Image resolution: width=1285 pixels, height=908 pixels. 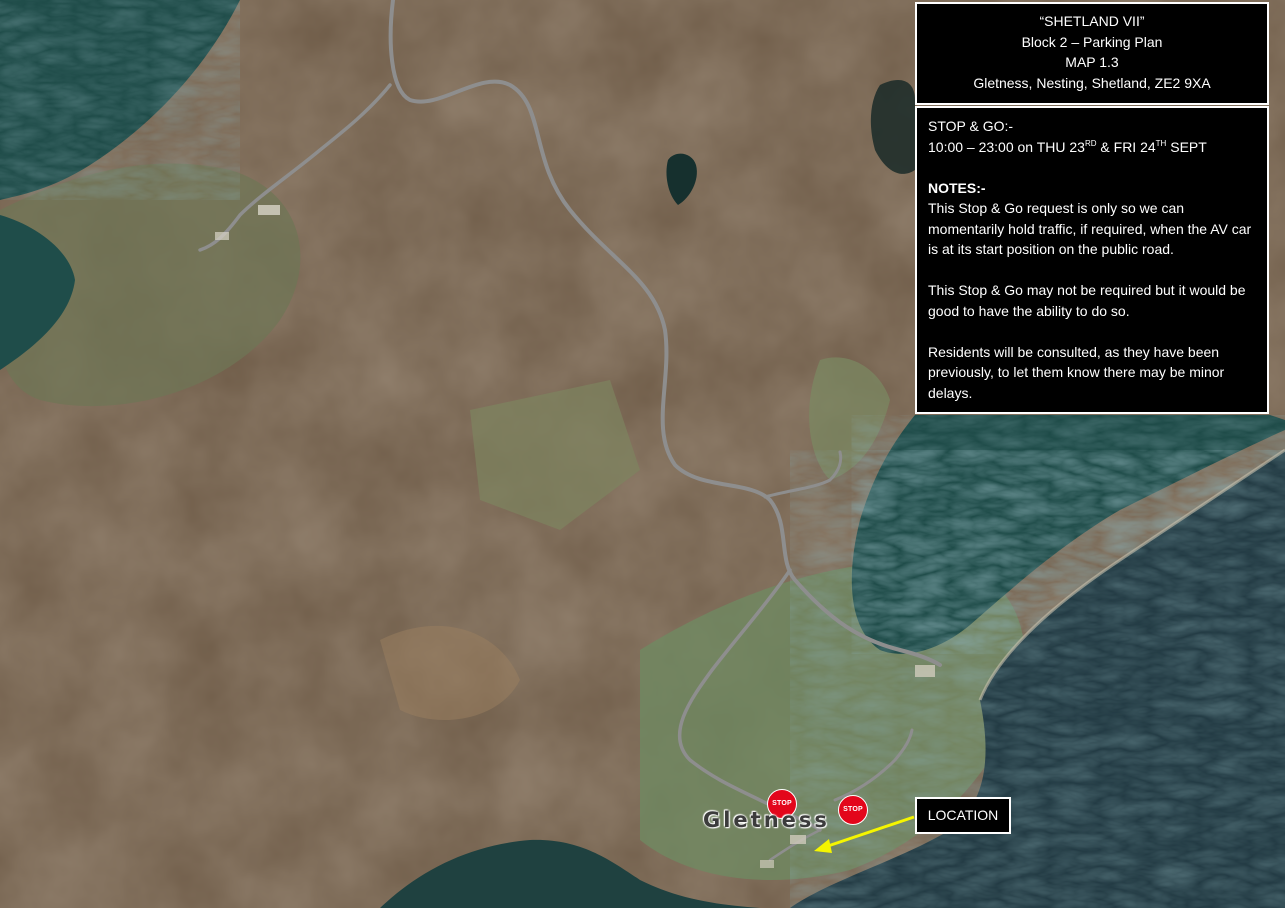 What do you see at coordinates (971, 126) in the screenshot?
I see `stop-go-heading: STOP & GO:-` at bounding box center [971, 126].